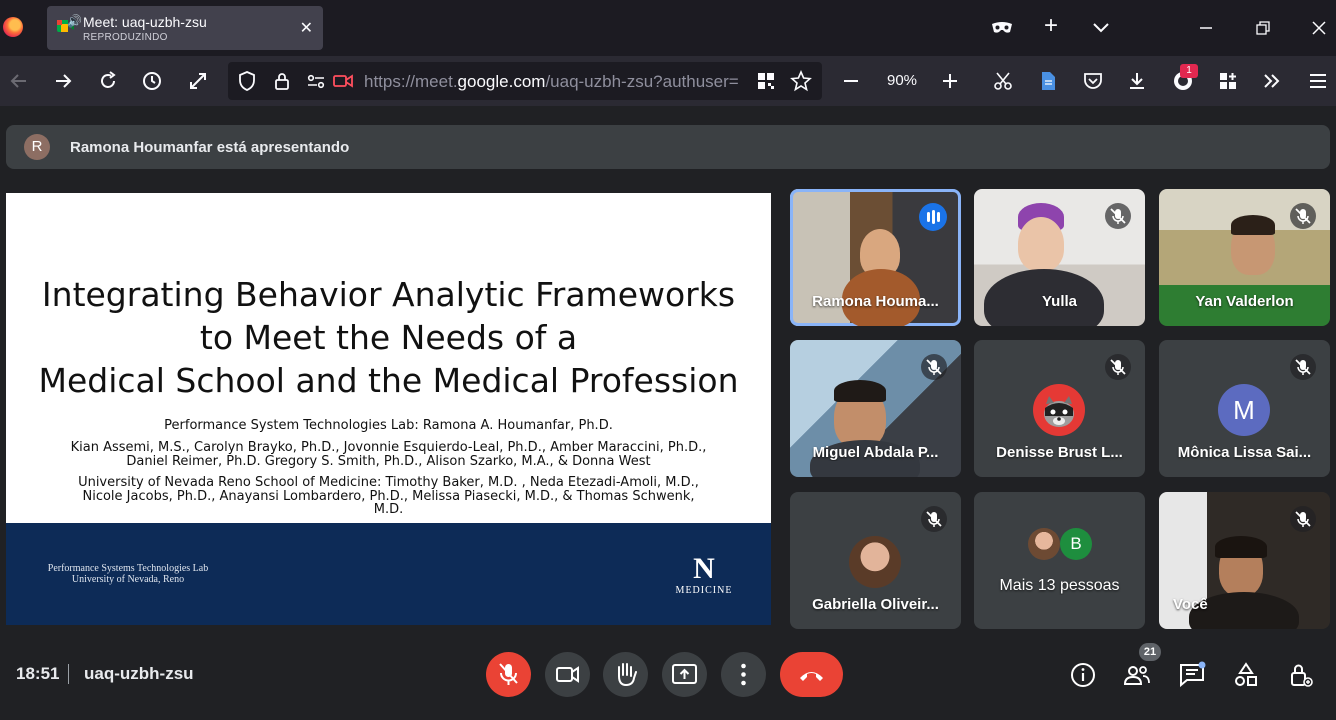  Describe the element at coordinates (950, 81) in the screenshot. I see `zoom-in-icon` at that location.